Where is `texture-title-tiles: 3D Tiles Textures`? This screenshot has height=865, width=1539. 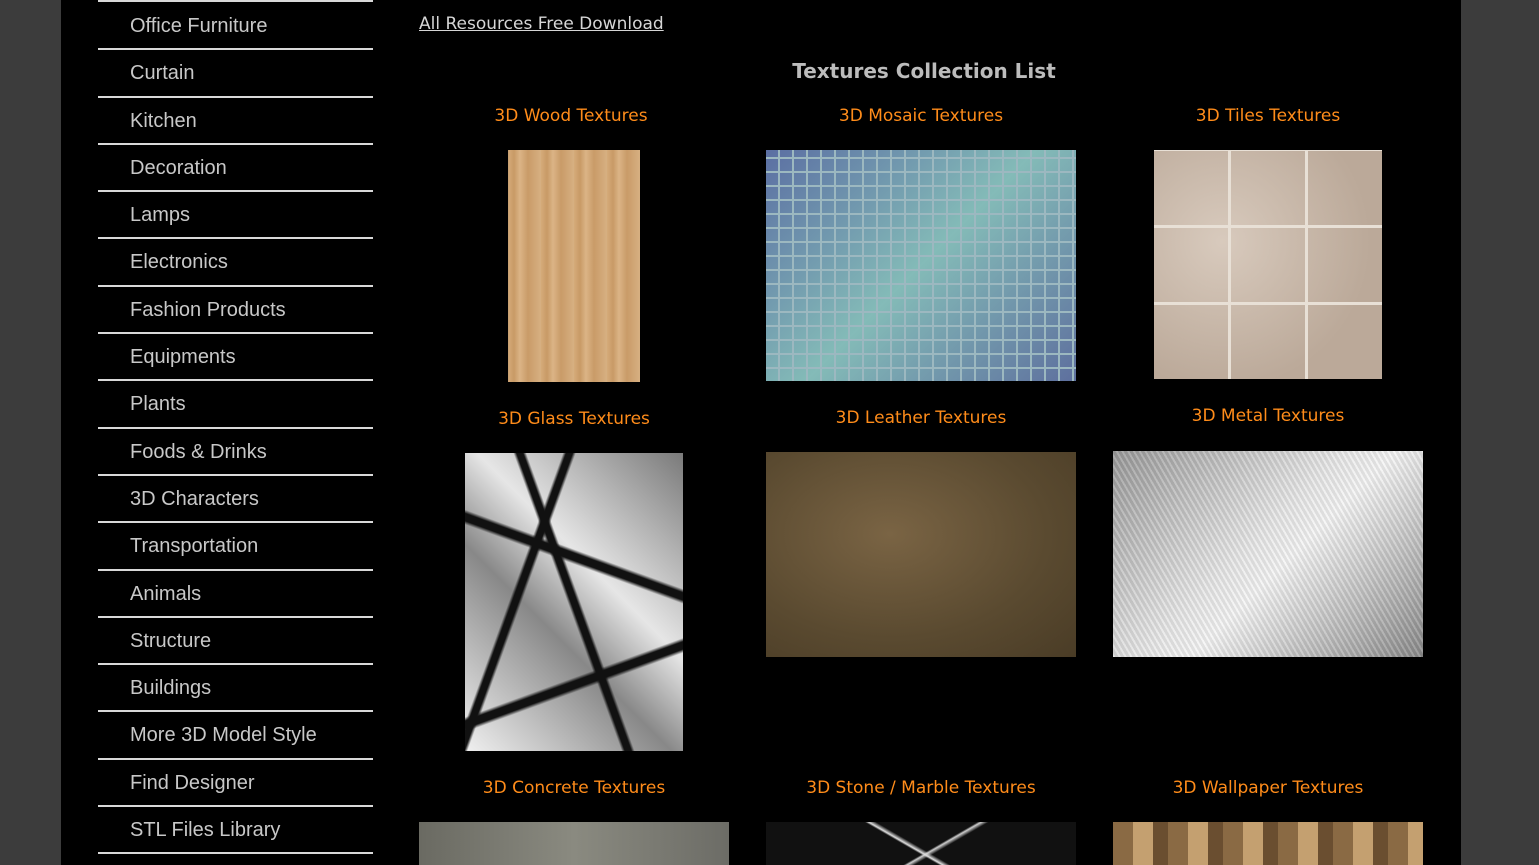 texture-title-tiles: 3D Tiles Textures is located at coordinates (1268, 116).